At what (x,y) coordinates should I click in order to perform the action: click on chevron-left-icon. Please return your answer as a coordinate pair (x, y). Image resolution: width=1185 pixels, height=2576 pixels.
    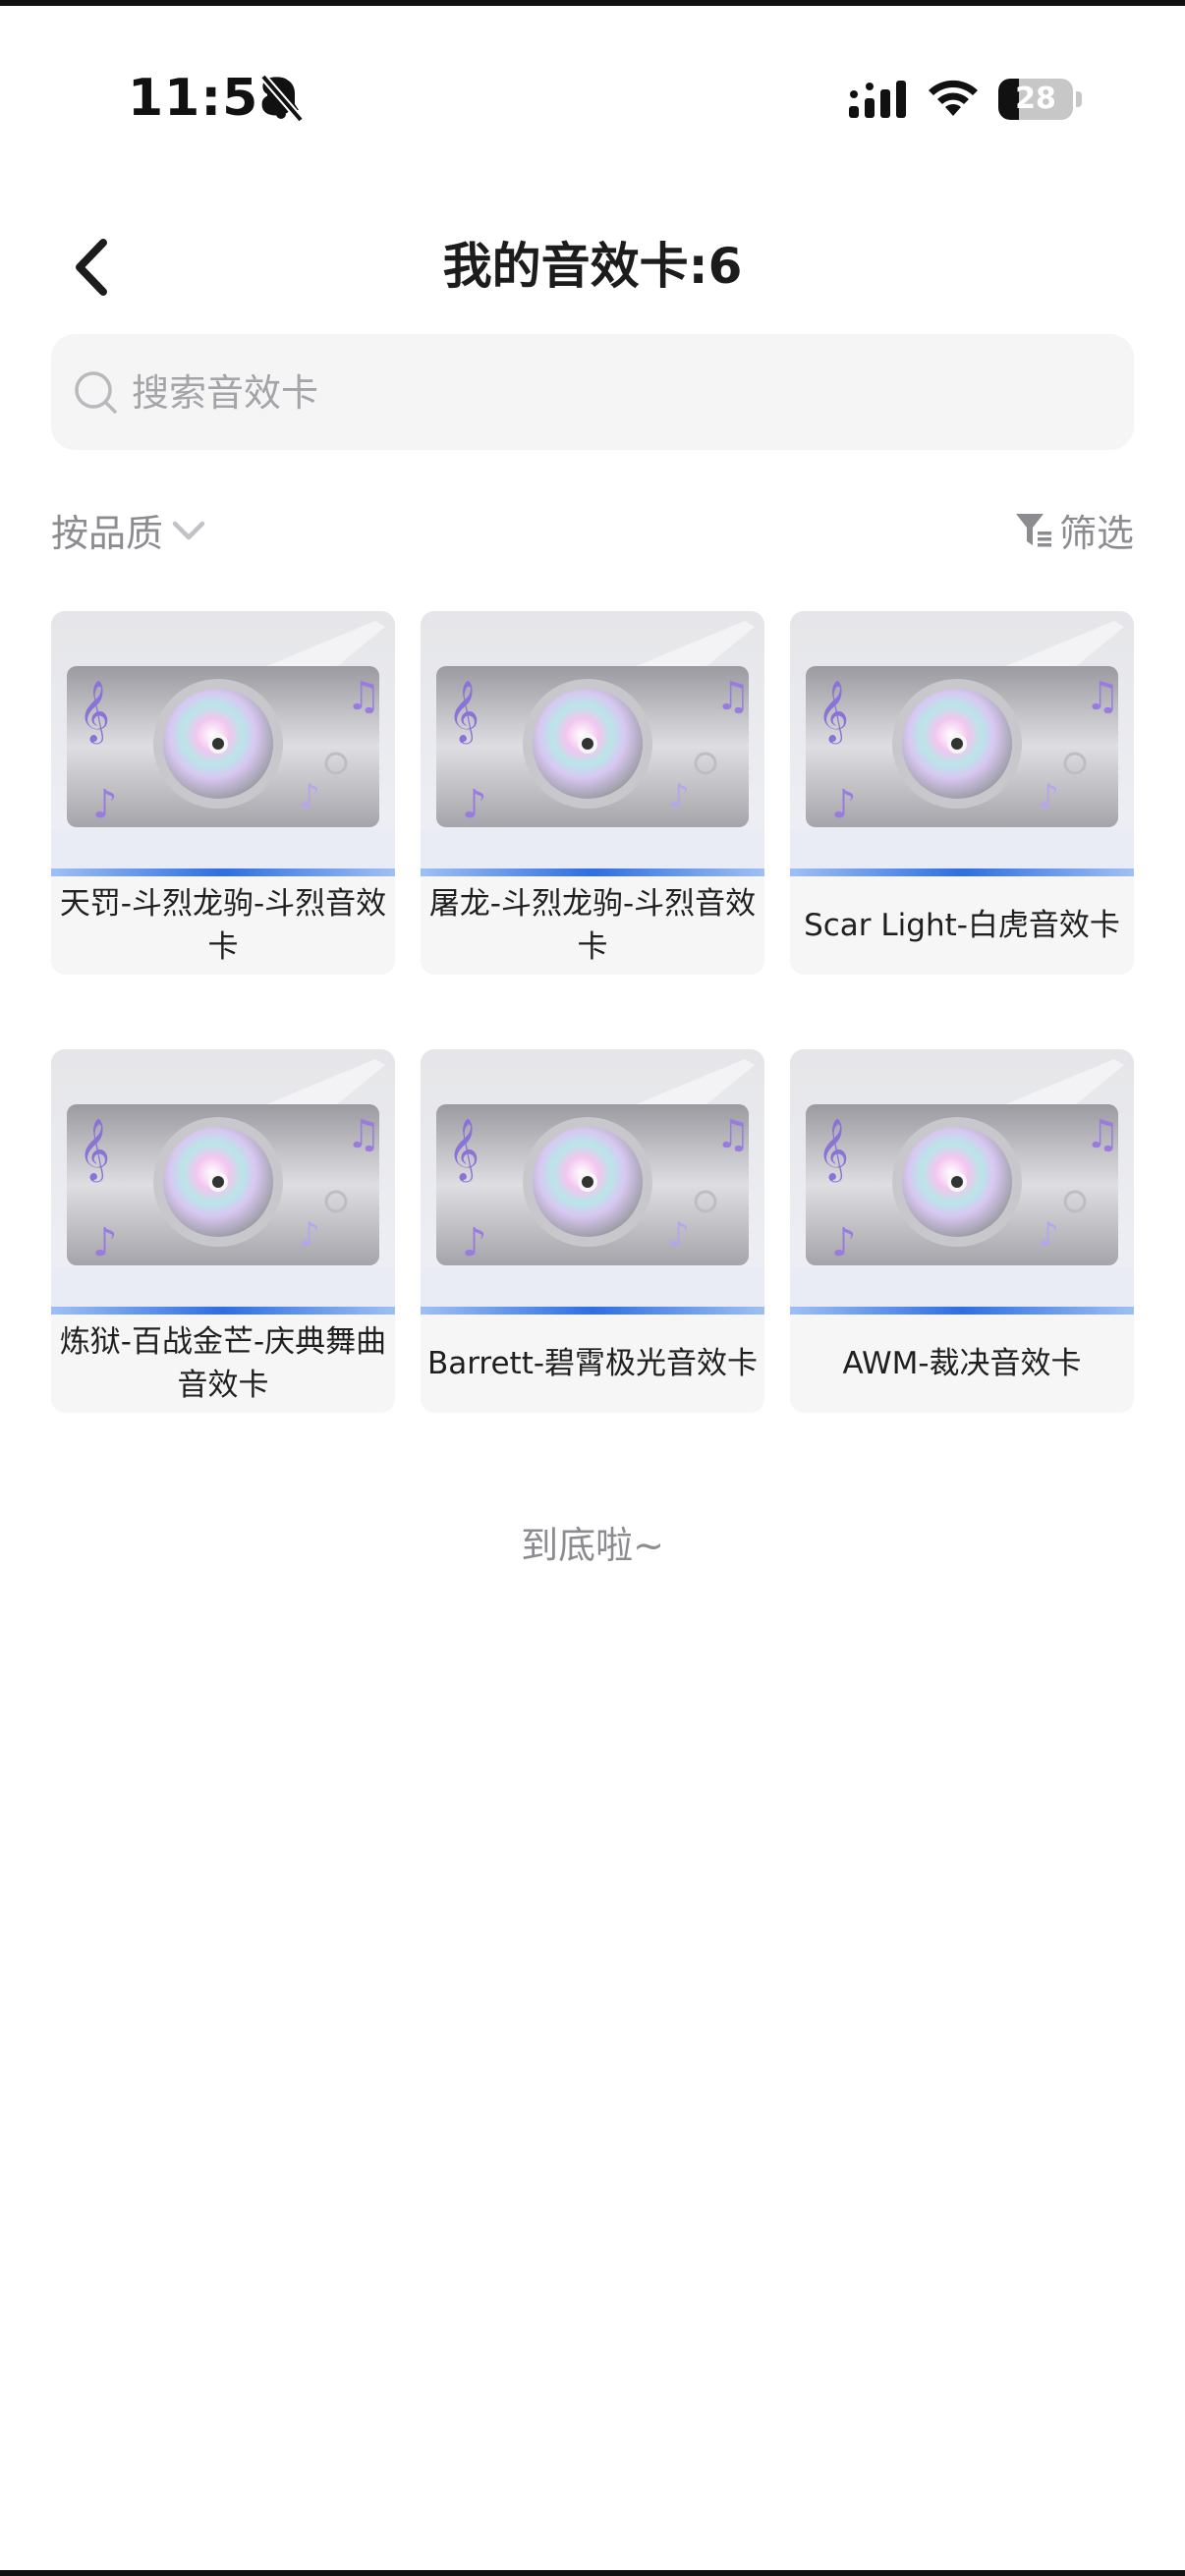
    Looking at the image, I should click on (92, 267).